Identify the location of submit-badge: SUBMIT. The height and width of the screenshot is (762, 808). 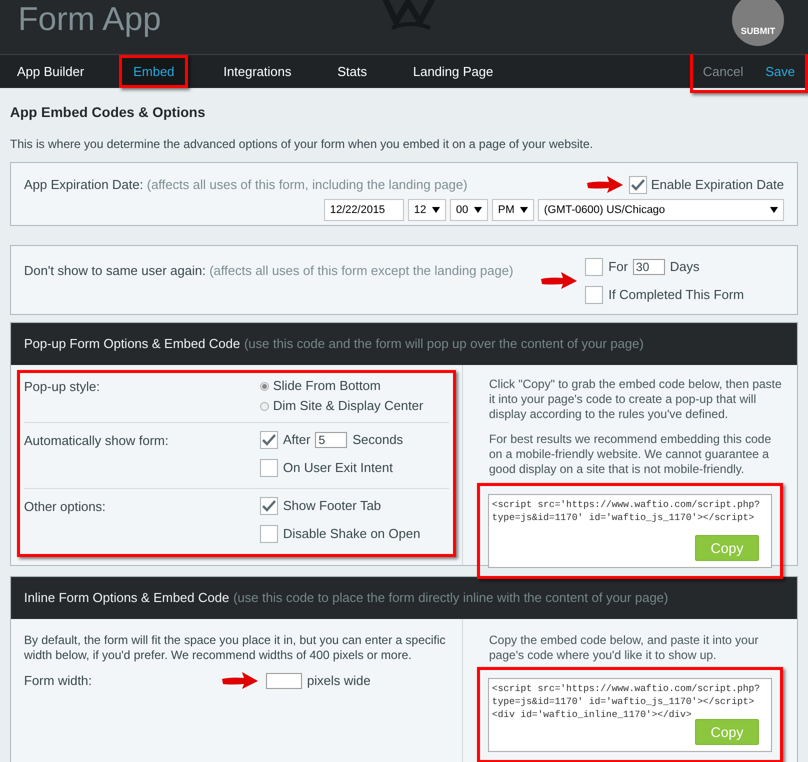
(758, 23).